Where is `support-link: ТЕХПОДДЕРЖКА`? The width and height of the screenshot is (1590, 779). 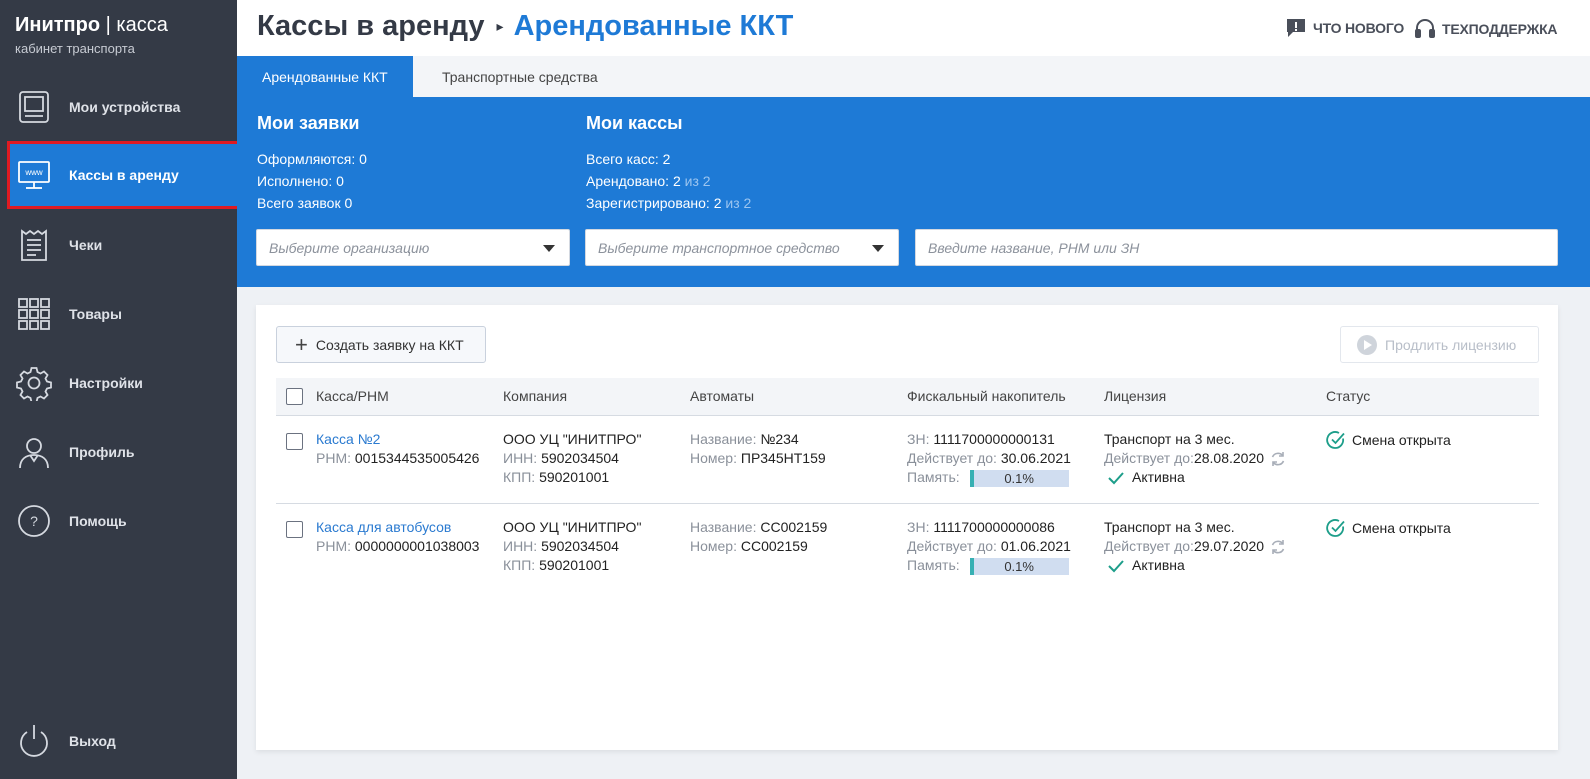 support-link: ТЕХПОДДЕРЖКА is located at coordinates (1486, 29).